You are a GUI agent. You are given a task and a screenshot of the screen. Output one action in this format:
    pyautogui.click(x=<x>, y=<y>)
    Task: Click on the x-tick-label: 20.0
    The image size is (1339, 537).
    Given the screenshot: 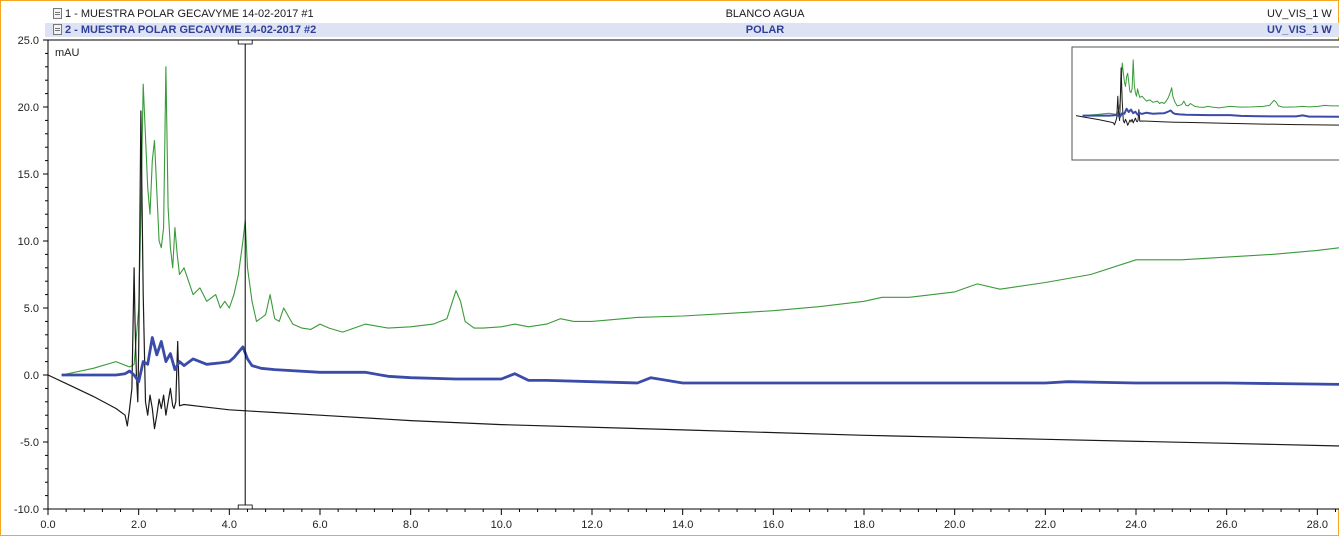 What is the action you would take?
    pyautogui.click(x=954, y=525)
    